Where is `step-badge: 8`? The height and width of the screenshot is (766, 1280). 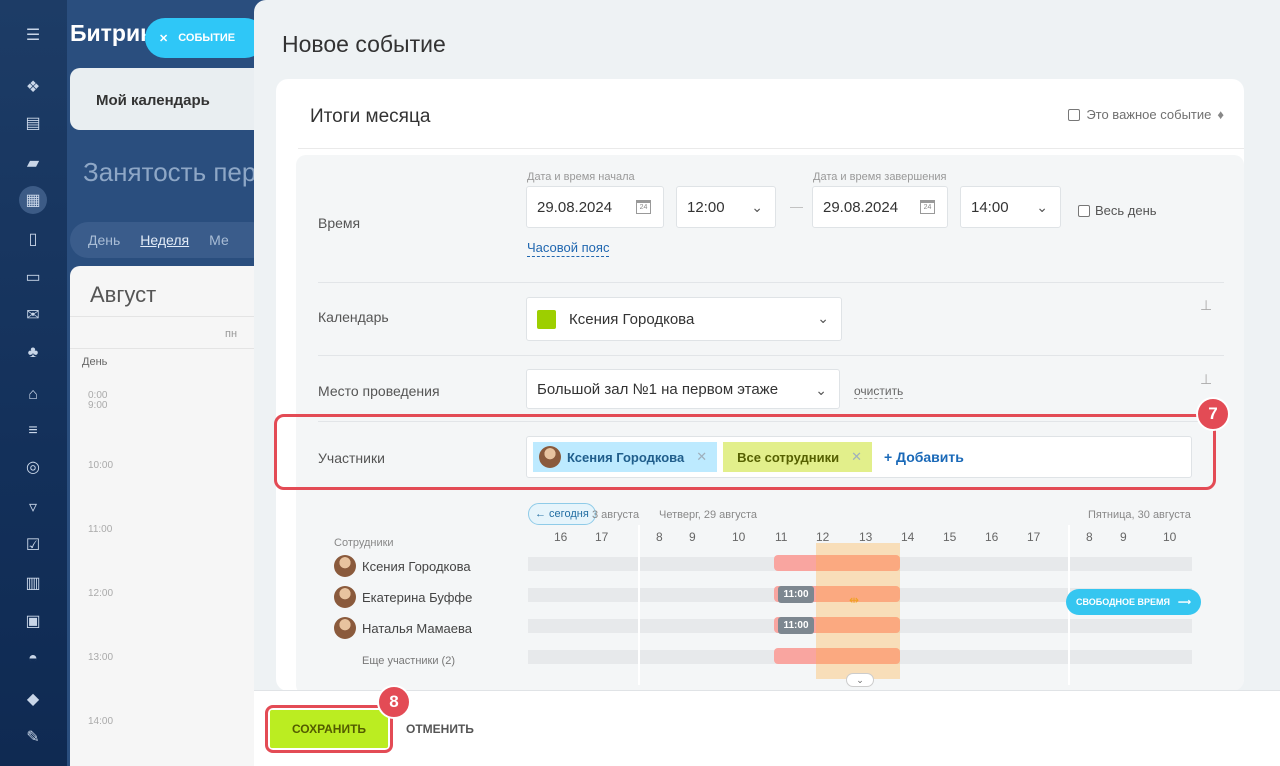
step-badge: 8 is located at coordinates (394, 702).